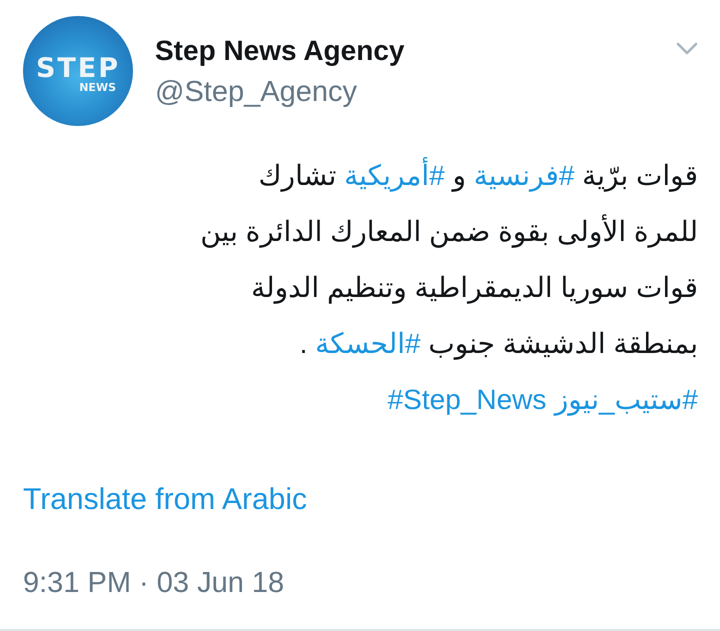 The image size is (720, 631). I want to click on hashtag-link: #ستيب_نيوز, so click(626, 399).